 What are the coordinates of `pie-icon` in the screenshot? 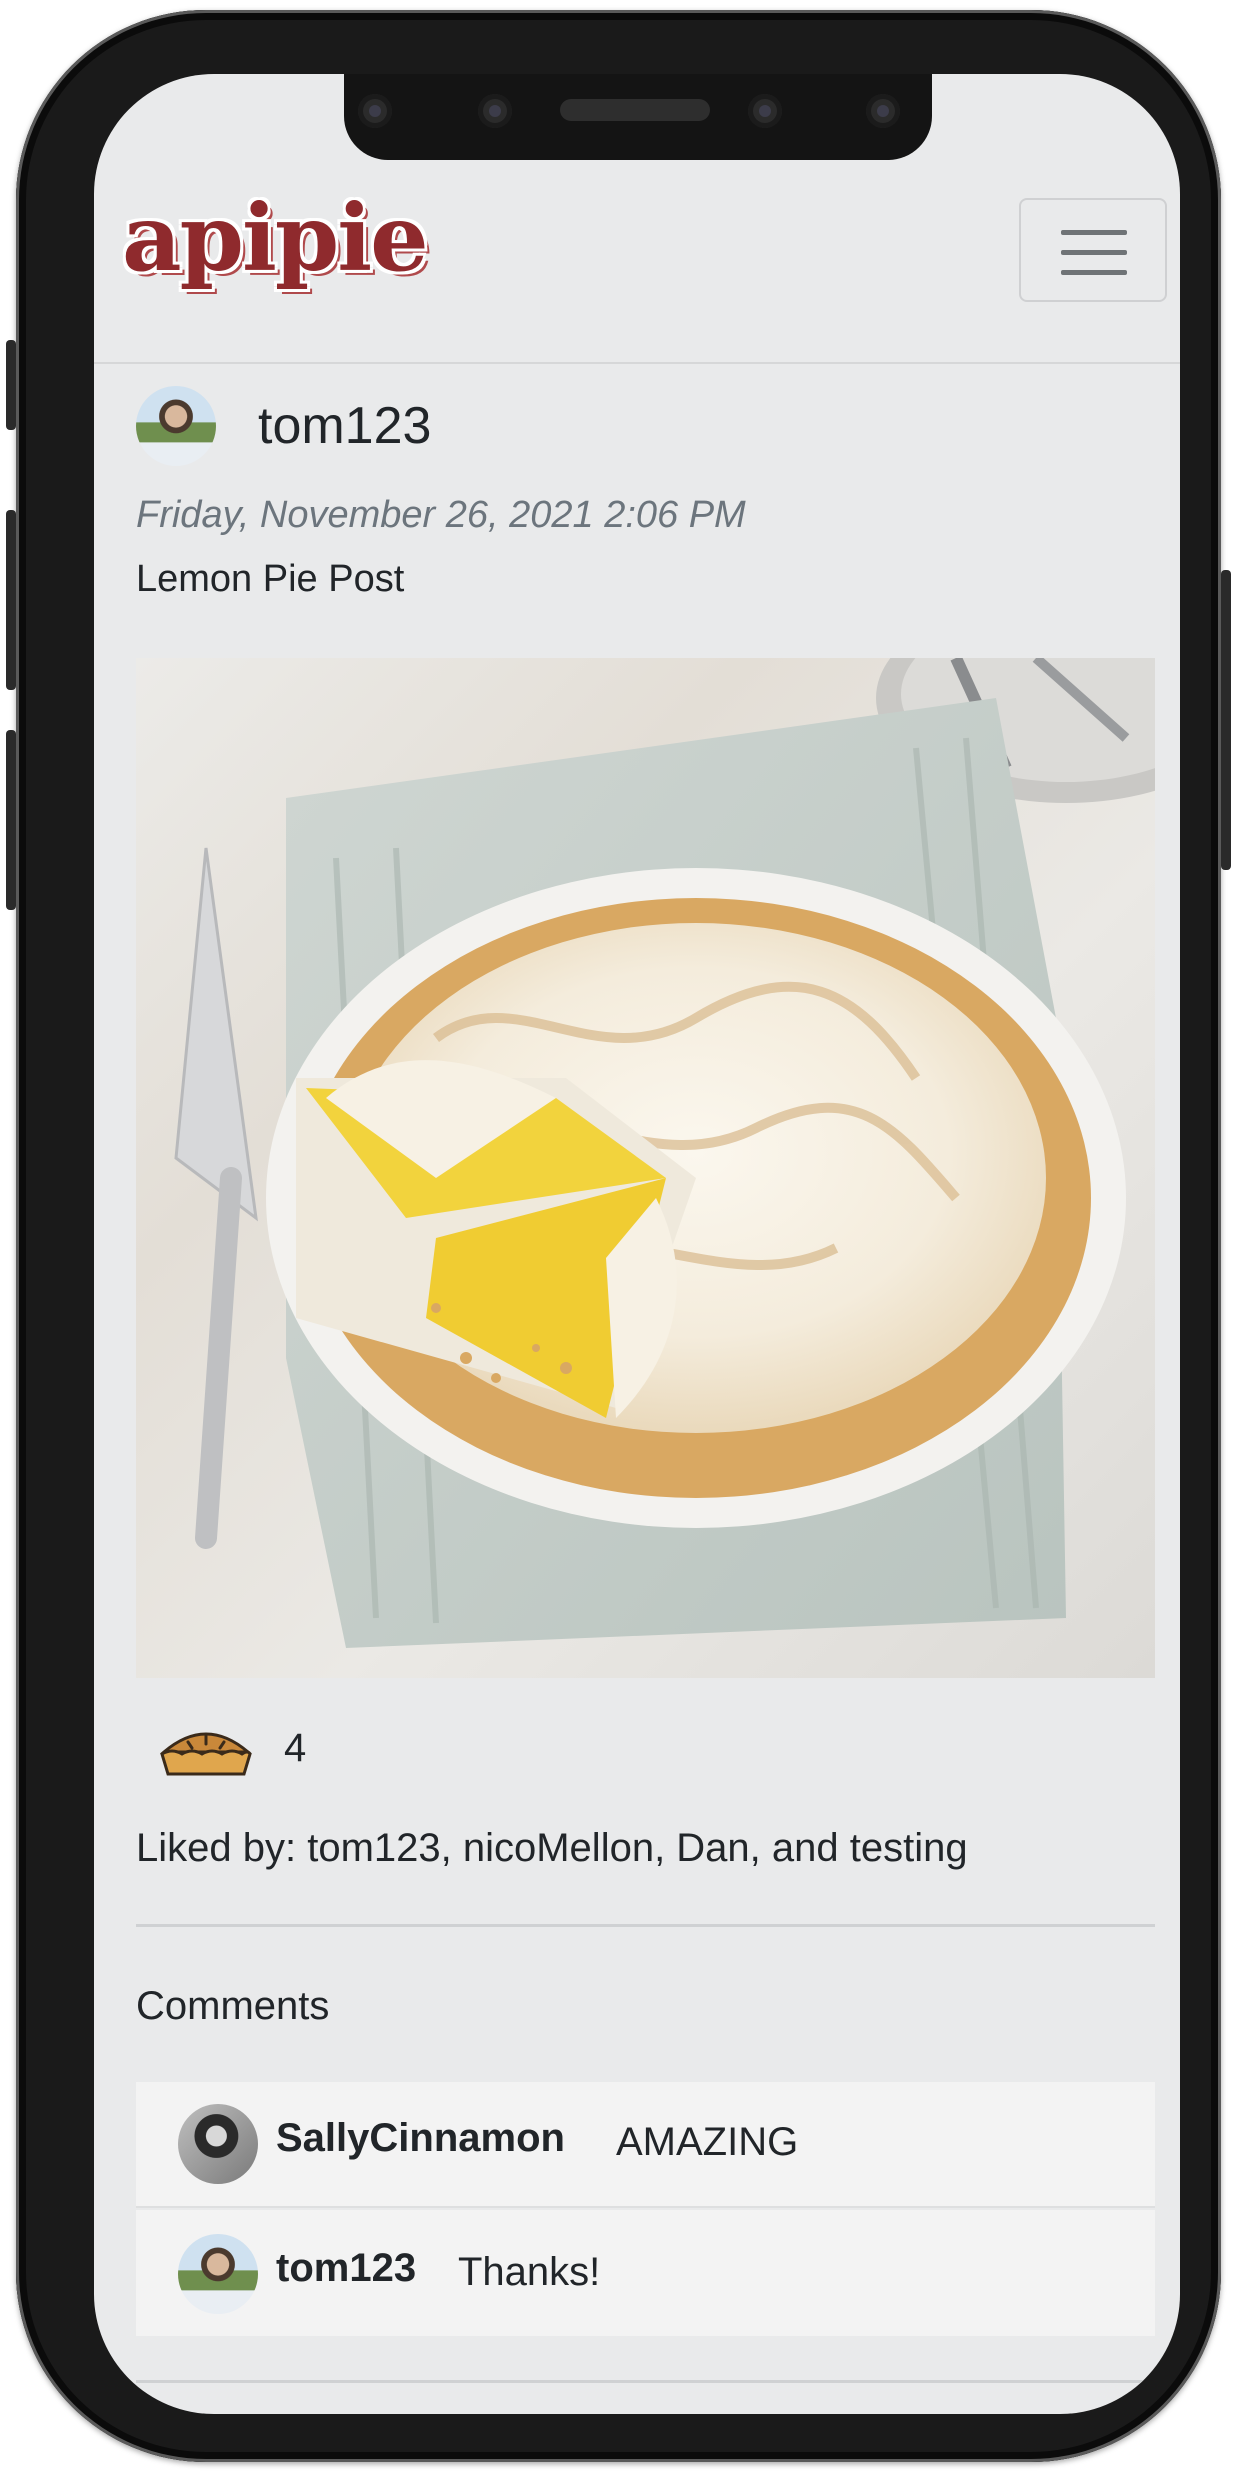 It's located at (206, 1752).